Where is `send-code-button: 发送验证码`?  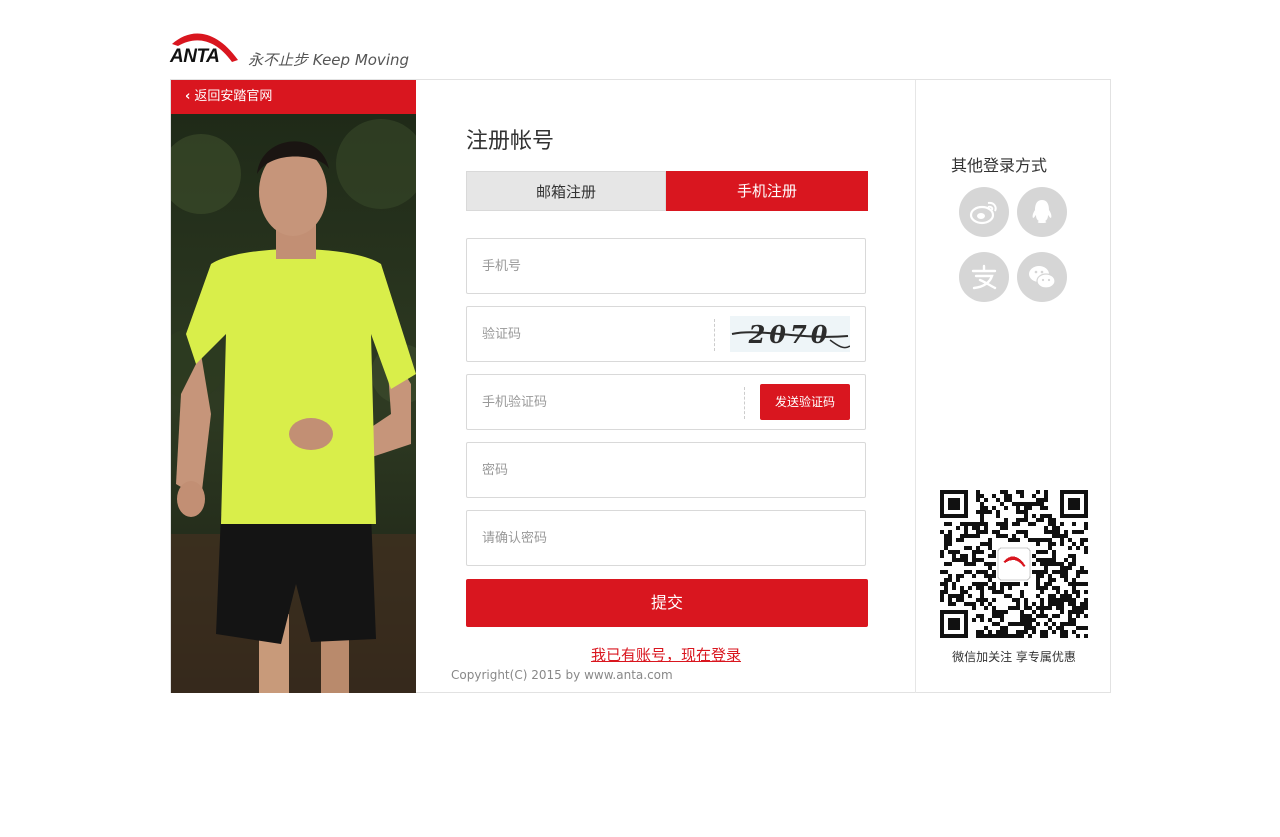 send-code-button: 发送验证码 is located at coordinates (805, 402).